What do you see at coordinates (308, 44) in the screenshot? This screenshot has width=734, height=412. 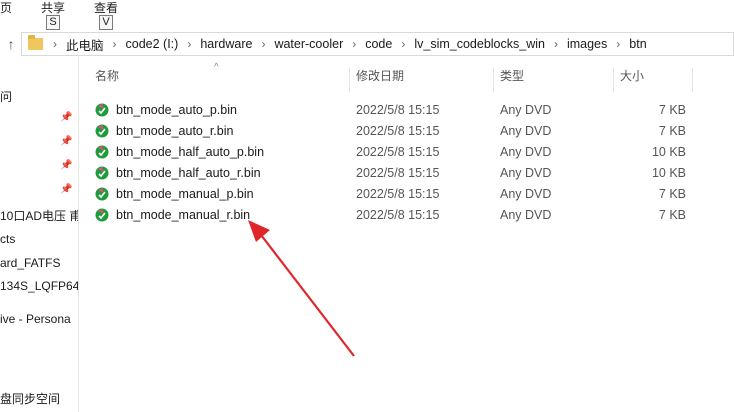 I see `breadcrumb-water-cooler: water-cooler` at bounding box center [308, 44].